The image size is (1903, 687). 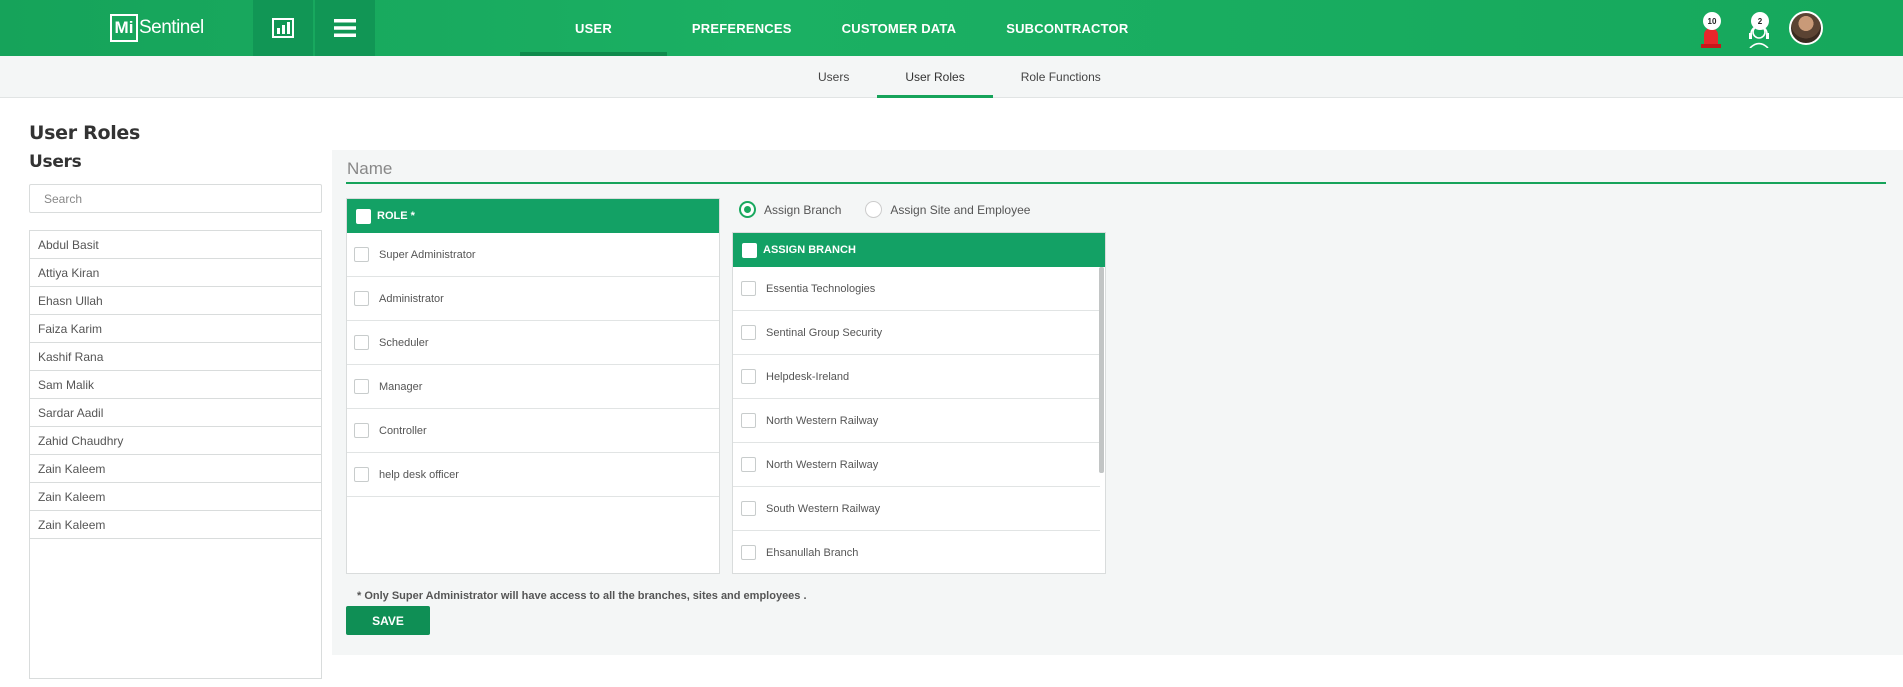 I want to click on role-label: Controller, so click(x=403, y=430).